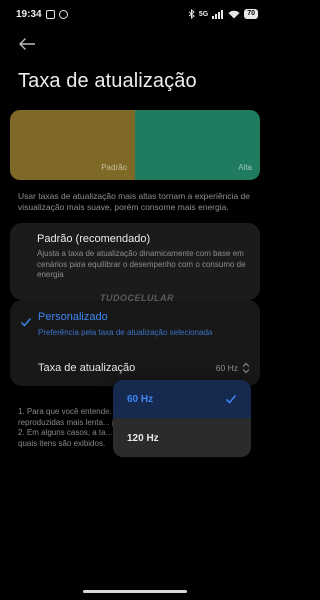 The height and width of the screenshot is (600, 320). What do you see at coordinates (191, 14) in the screenshot?
I see `bluetooth-icon` at bounding box center [191, 14].